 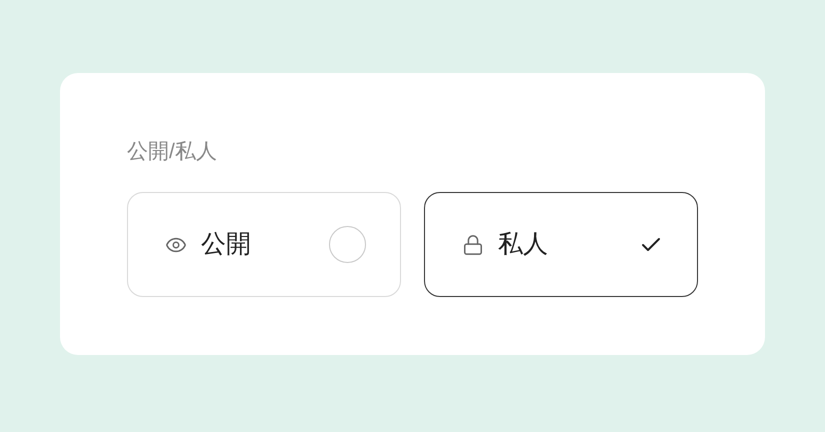 I want to click on option-card: 私人, so click(x=561, y=244).